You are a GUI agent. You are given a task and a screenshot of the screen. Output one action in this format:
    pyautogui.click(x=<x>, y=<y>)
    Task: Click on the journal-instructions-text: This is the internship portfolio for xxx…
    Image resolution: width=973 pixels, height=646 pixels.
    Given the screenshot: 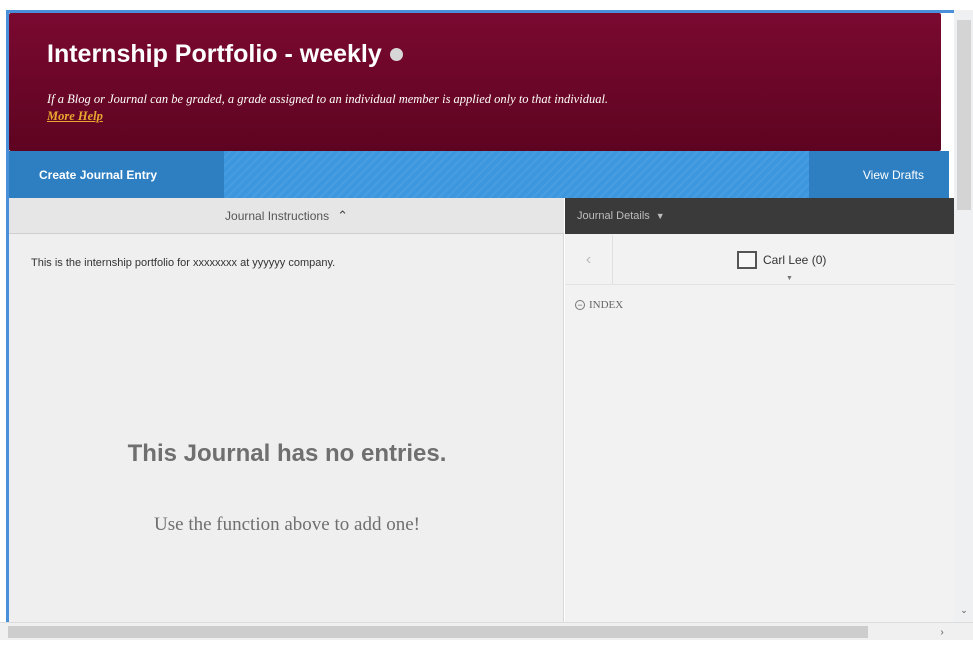 What is the action you would take?
    pyautogui.click(x=183, y=263)
    